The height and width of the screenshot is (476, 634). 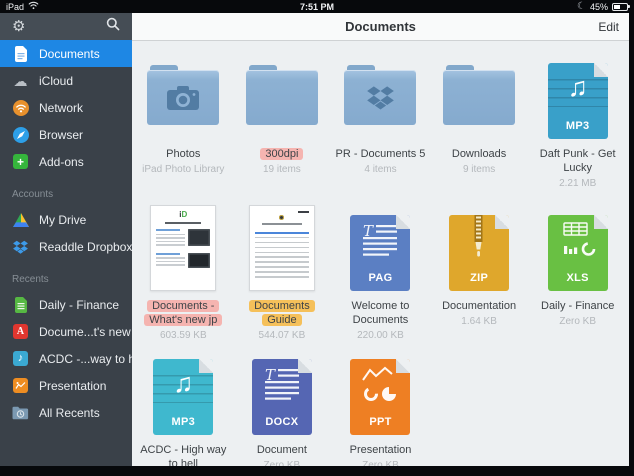 I want to click on grid-item-daily-finance: XLS Daily - Finance Zero KB, so click(x=577, y=279).